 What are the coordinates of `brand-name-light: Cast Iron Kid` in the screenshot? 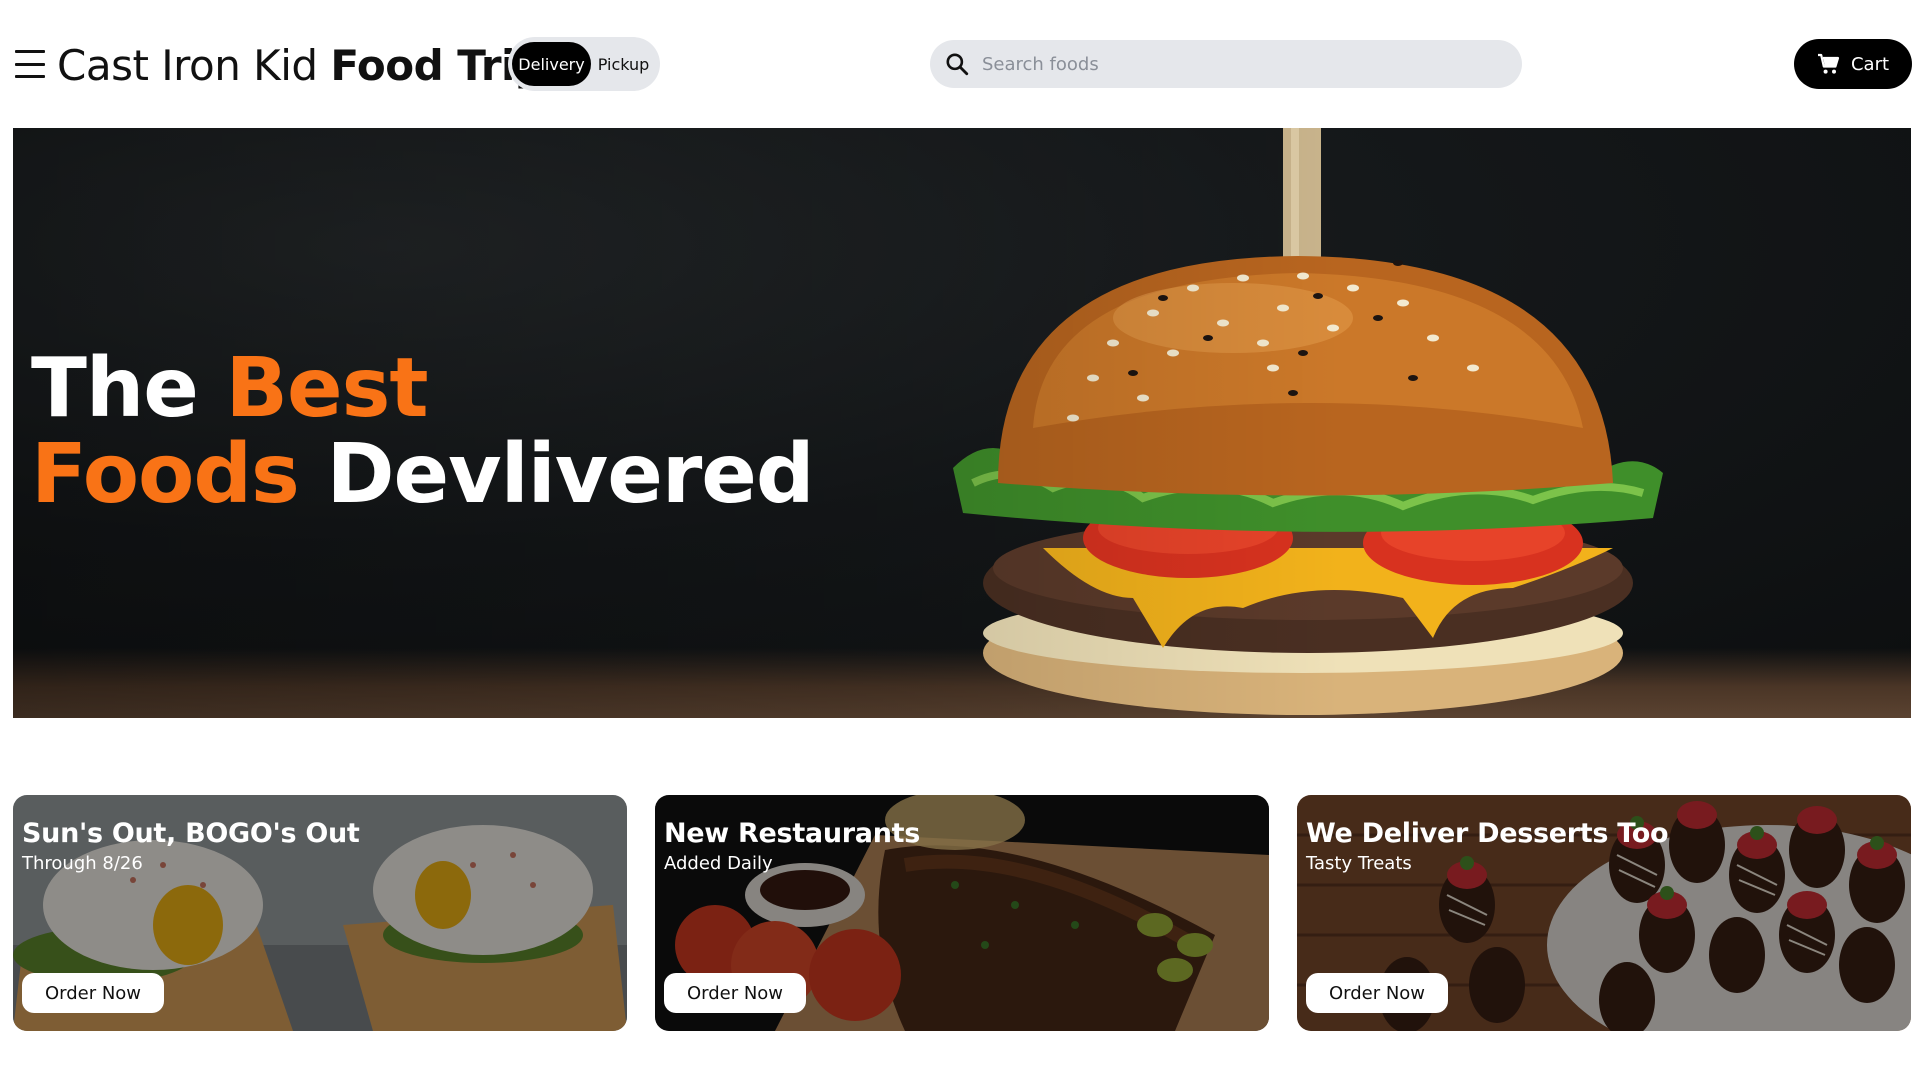 It's located at (187, 65).